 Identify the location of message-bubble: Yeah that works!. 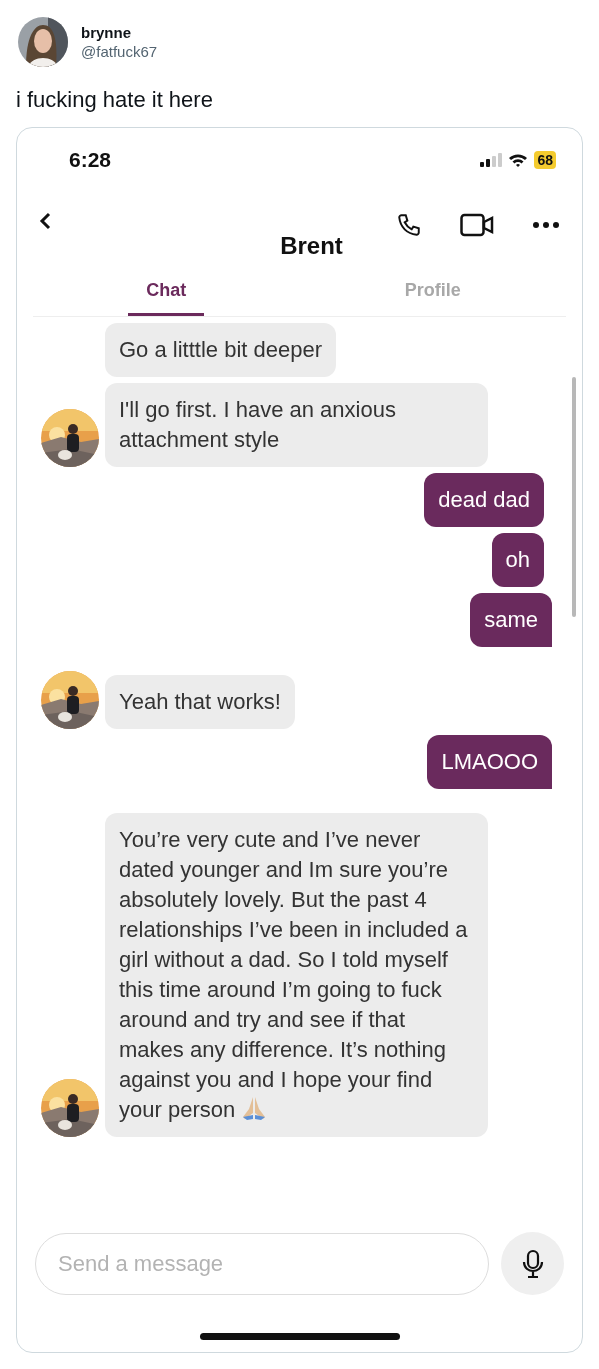
(200, 702).